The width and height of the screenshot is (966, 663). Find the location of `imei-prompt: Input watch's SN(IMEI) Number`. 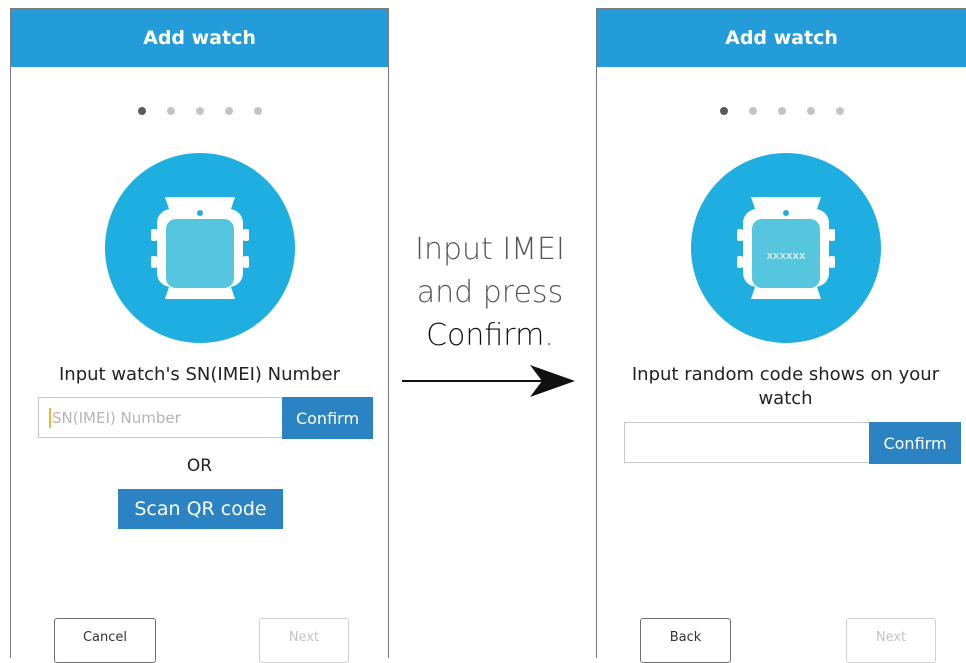

imei-prompt: Input watch's SN(IMEI) Number is located at coordinates (199, 374).